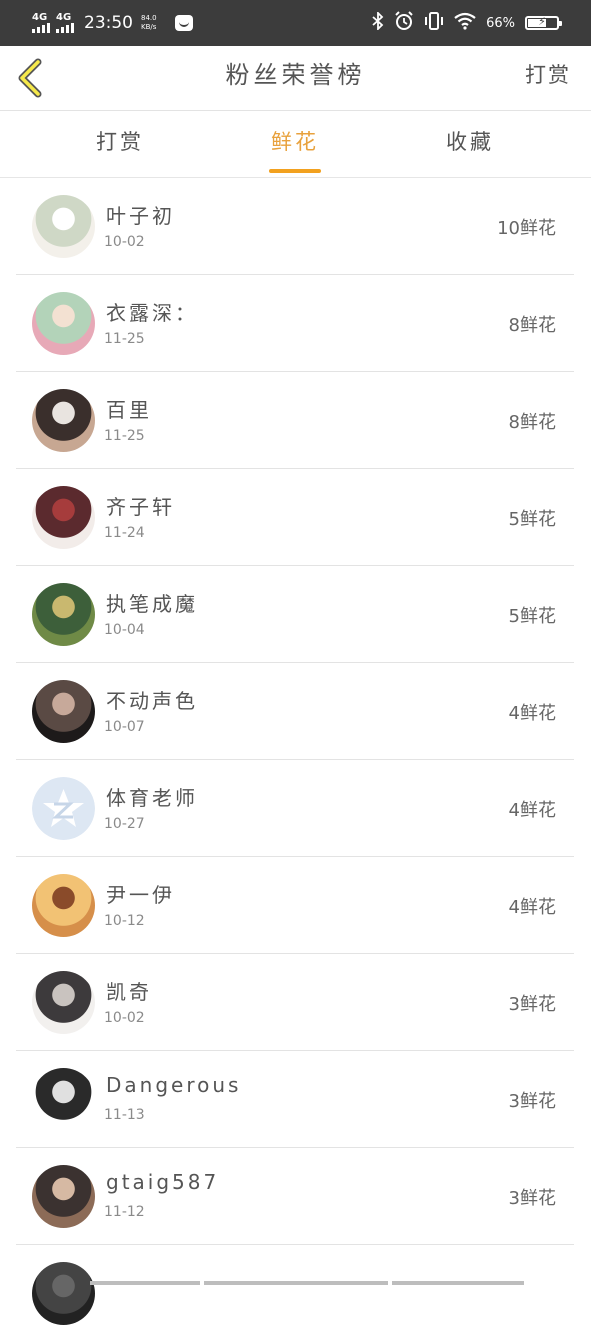 This screenshot has height=1325, width=591. I want to click on tab-favorites: 收藏, so click(470, 144).